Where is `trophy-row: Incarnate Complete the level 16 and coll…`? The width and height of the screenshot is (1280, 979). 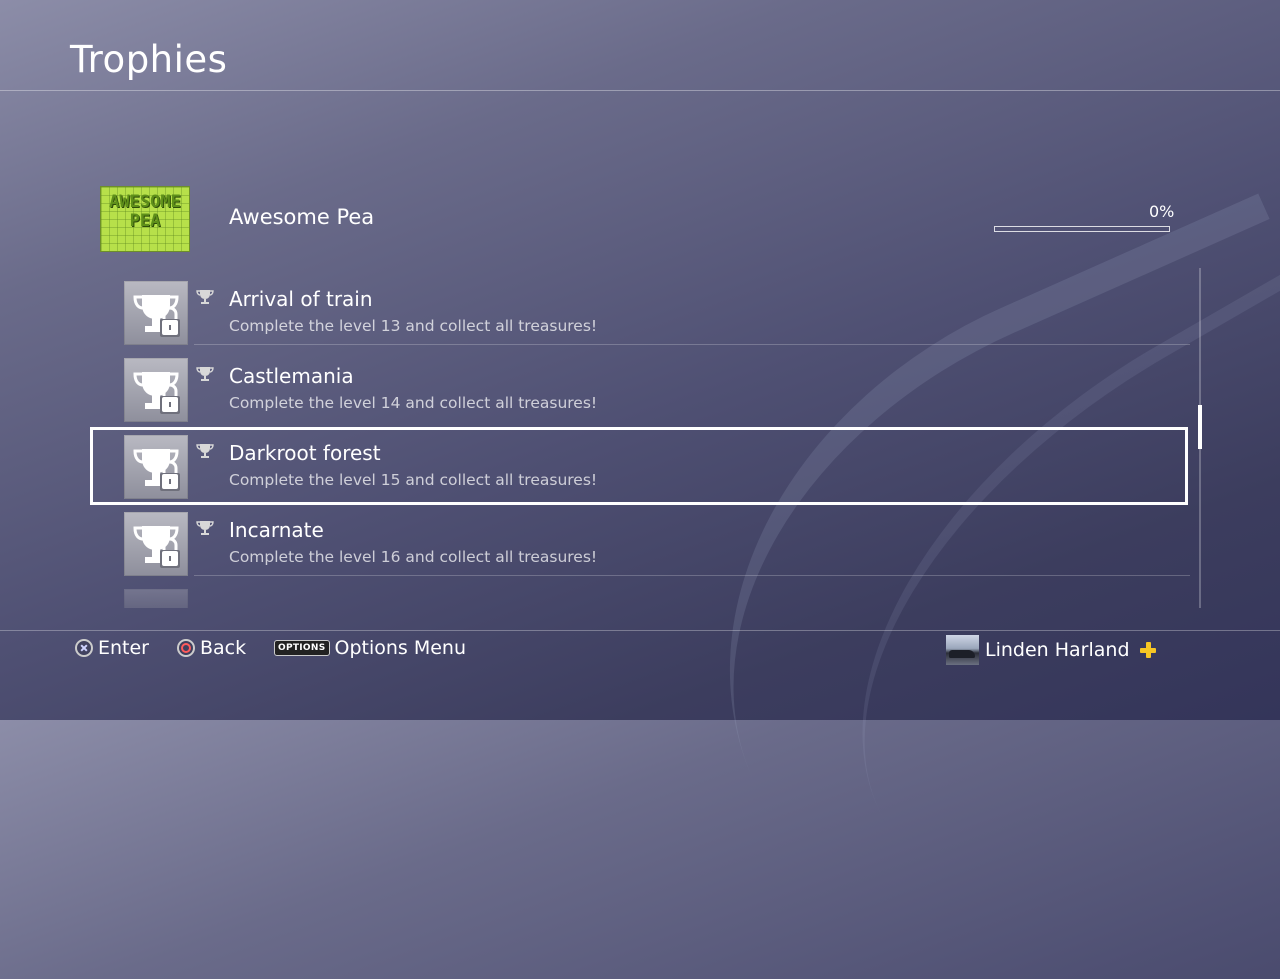
trophy-row: Incarnate Complete the level 16 and coll… is located at coordinates (640, 537).